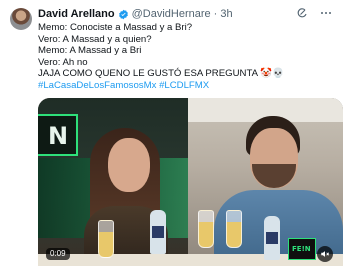 The image size is (350, 266). Describe the element at coordinates (58, 135) in the screenshot. I see `show-logo` at that location.